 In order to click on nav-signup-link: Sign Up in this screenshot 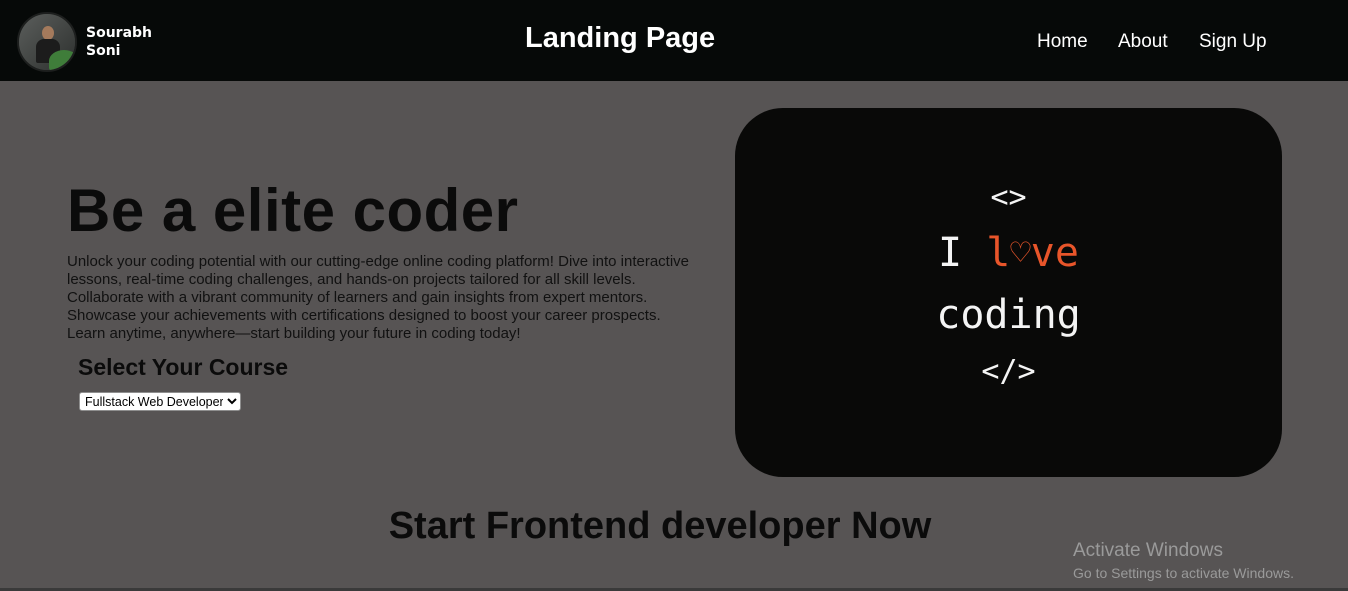, I will do `click(1233, 42)`.